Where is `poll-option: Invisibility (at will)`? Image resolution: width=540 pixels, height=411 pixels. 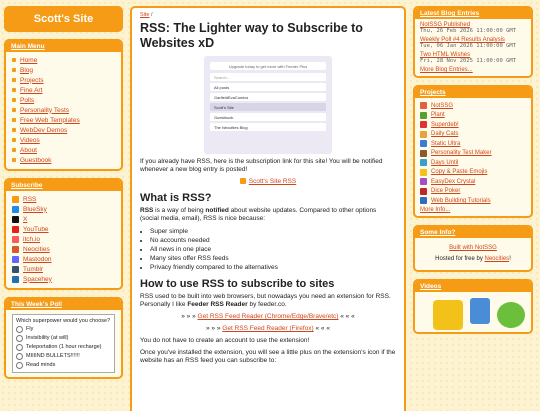 poll-option: Invisibility (at will) is located at coordinates (63, 338).